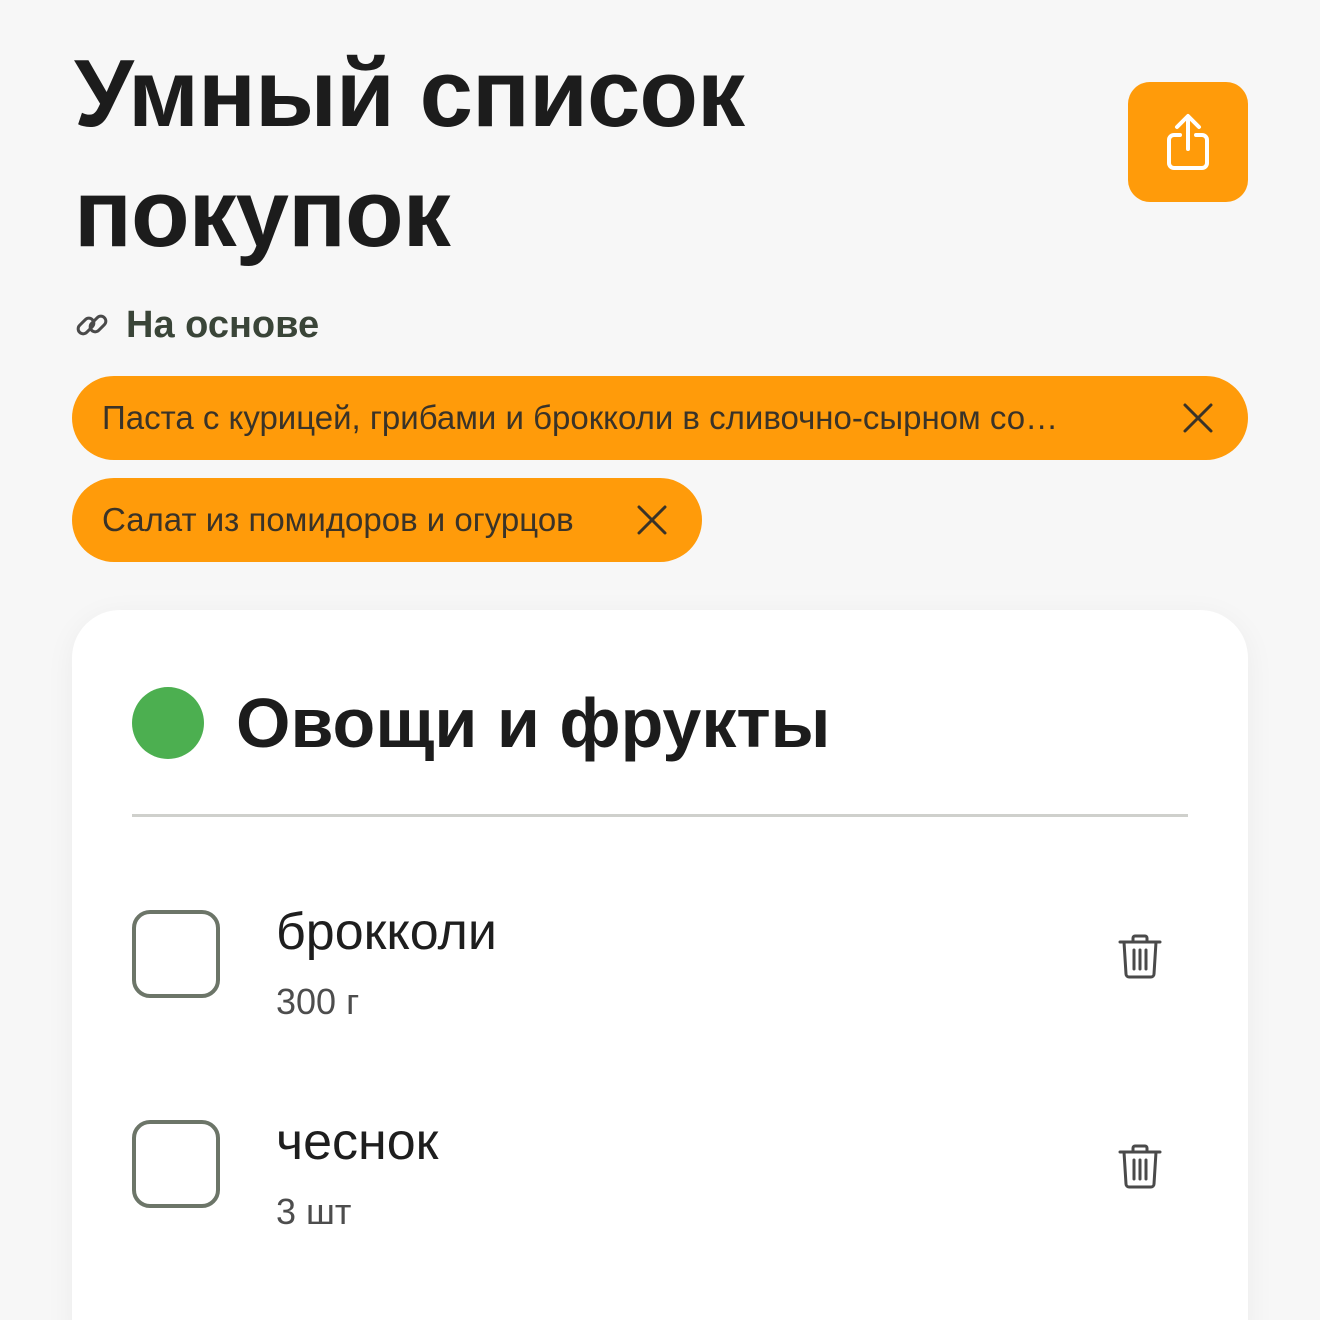  What do you see at coordinates (92, 325) in the screenshot?
I see `link-icon` at bounding box center [92, 325].